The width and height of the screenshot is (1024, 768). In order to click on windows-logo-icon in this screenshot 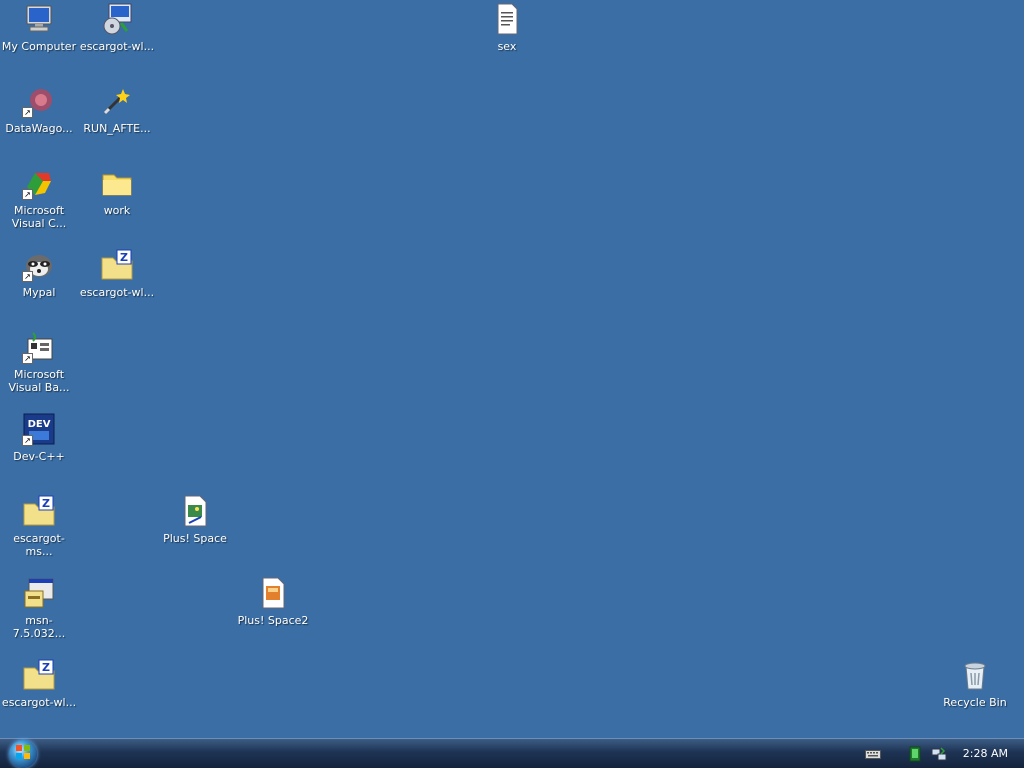, I will do `click(23, 754)`.